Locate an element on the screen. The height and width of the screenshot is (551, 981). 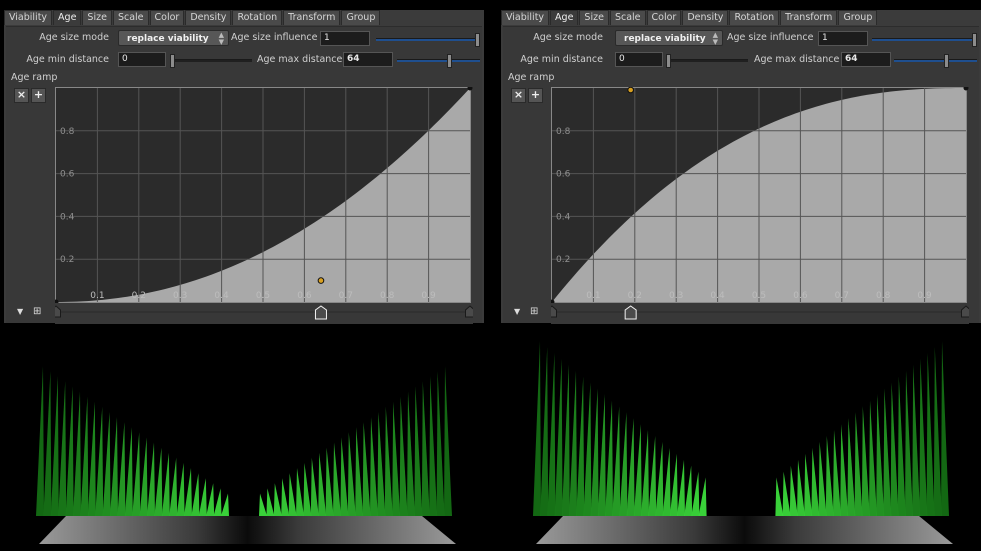
age-min-distance-label: Age min distance is located at coordinates (67, 59).